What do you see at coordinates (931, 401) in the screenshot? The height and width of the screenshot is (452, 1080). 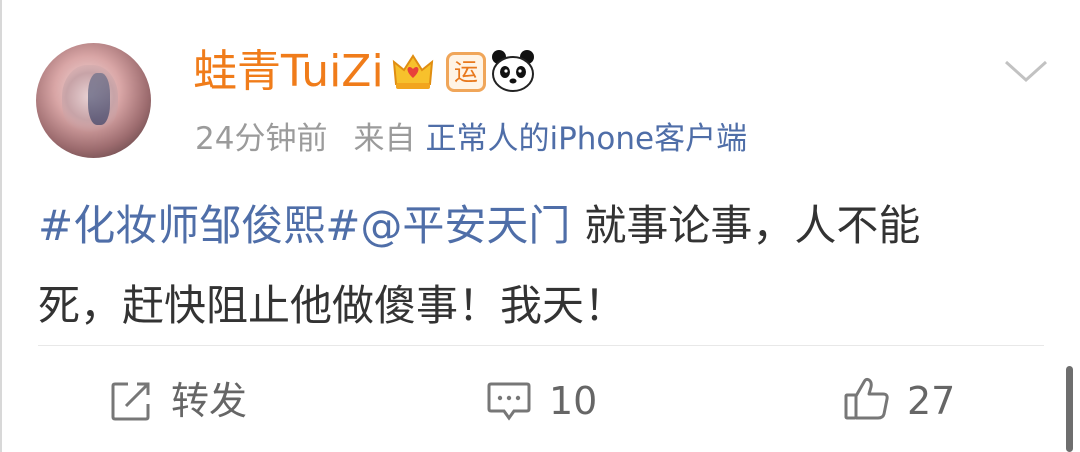 I see `like-button: 27` at bounding box center [931, 401].